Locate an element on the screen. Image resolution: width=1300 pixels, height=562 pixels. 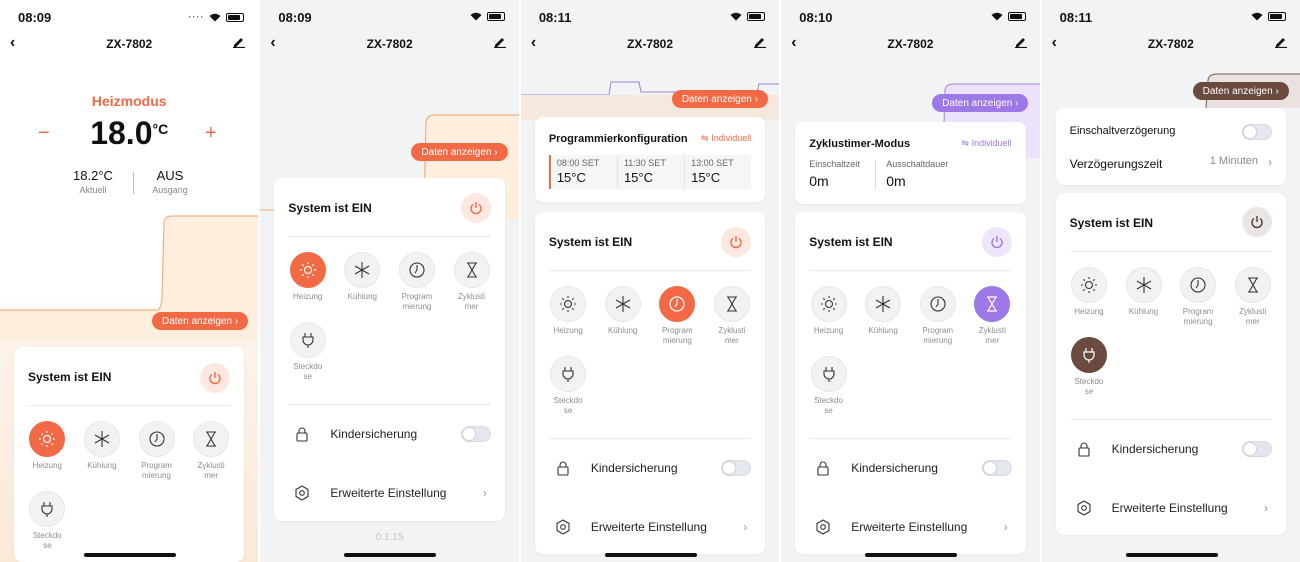
settings-hexagon-icon is located at coordinates (563, 527).